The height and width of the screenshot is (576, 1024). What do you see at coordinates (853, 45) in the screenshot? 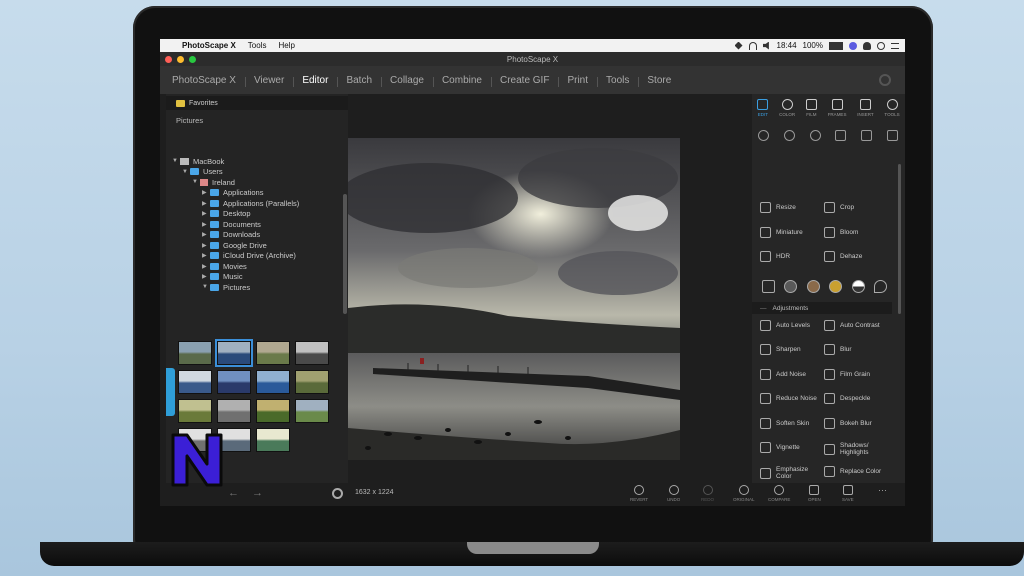
I see `siri-icon` at bounding box center [853, 45].